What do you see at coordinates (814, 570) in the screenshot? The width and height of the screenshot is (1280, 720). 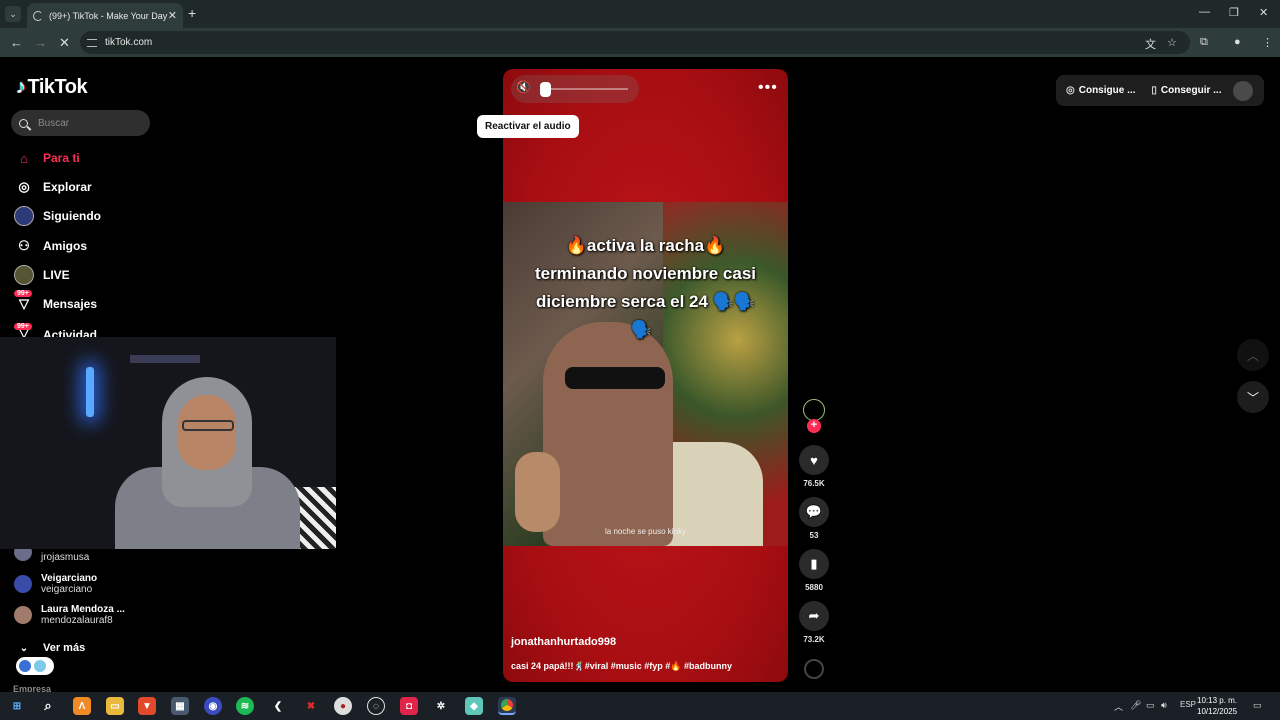 I see `save-button: ▮ 5880` at bounding box center [814, 570].